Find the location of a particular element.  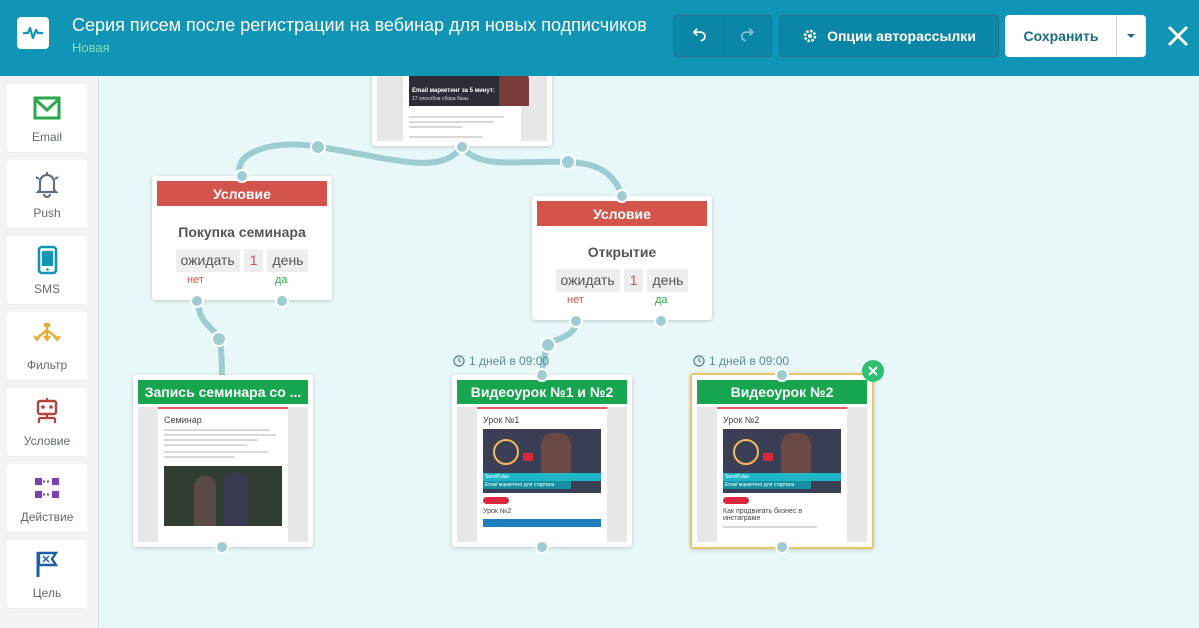

tool-goal-label: Цель is located at coordinates (47, 593).